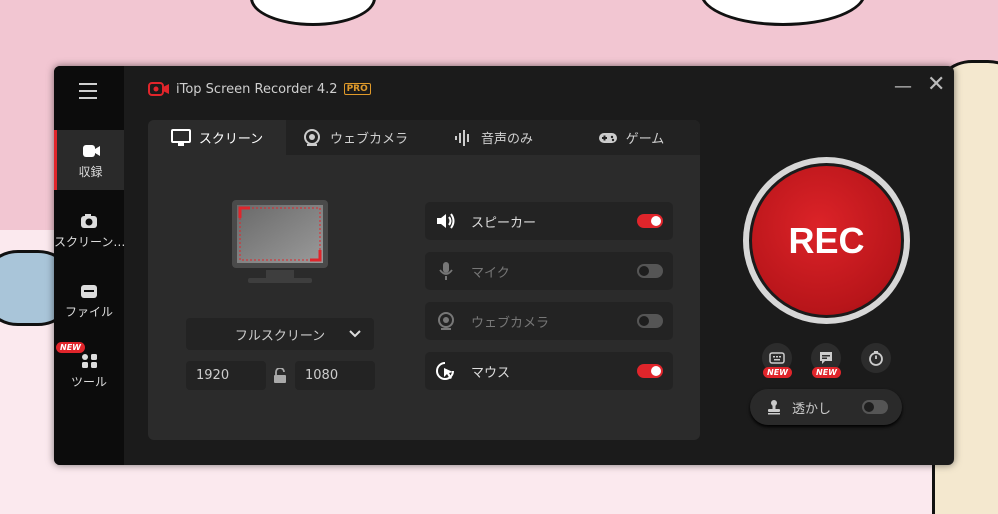 The height and width of the screenshot is (514, 998). What do you see at coordinates (903, 86) in the screenshot?
I see `minimize-button: —` at bounding box center [903, 86].